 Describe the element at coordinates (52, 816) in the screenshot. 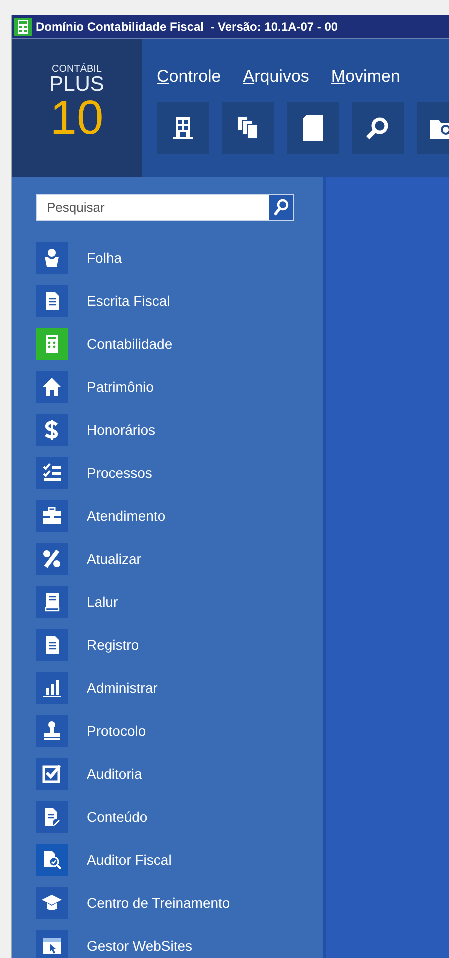

I see `document-icon` at that location.